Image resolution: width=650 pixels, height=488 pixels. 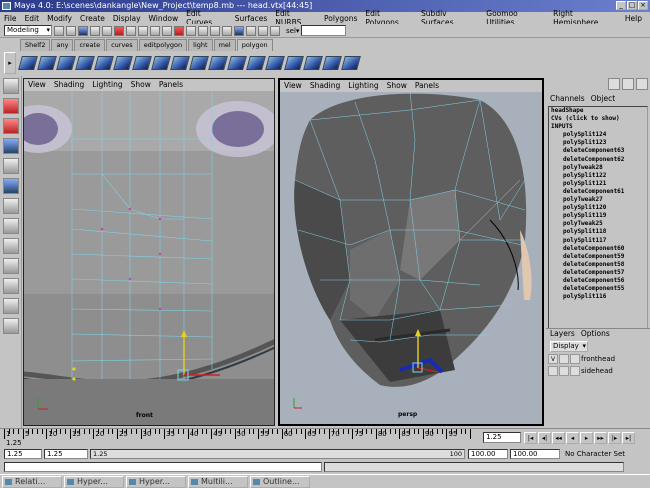 What do you see at coordinates (562, 334) in the screenshot?
I see `layers-menu: Layers` at bounding box center [562, 334].